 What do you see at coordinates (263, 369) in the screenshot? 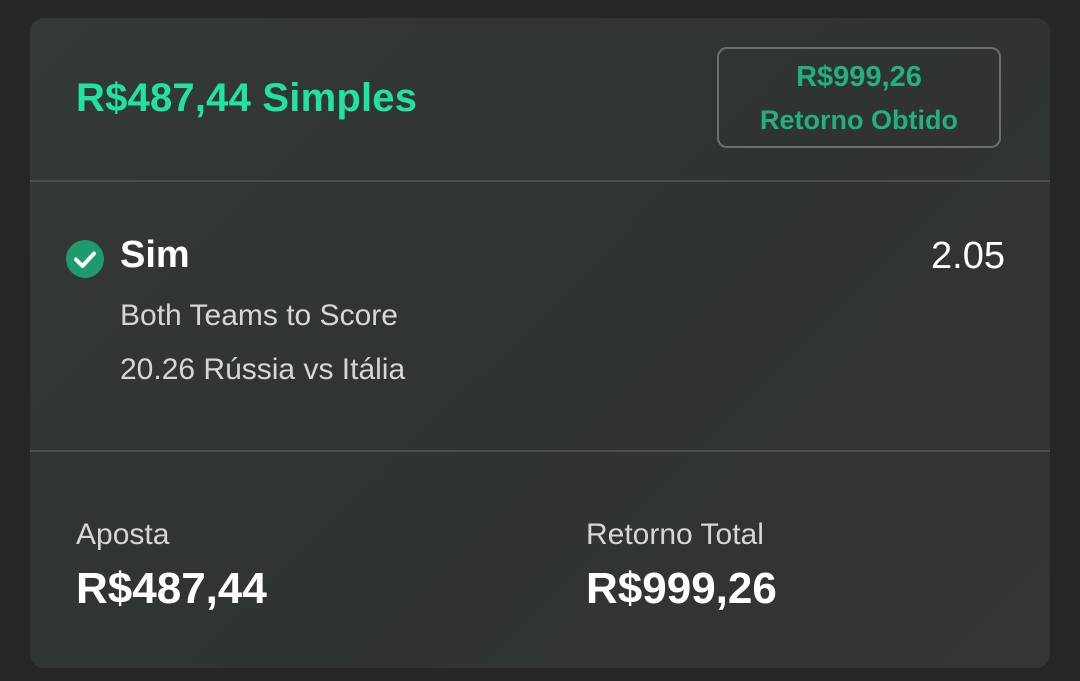
I see `selection-event: 20.26 Rússia vs Itália` at bounding box center [263, 369].